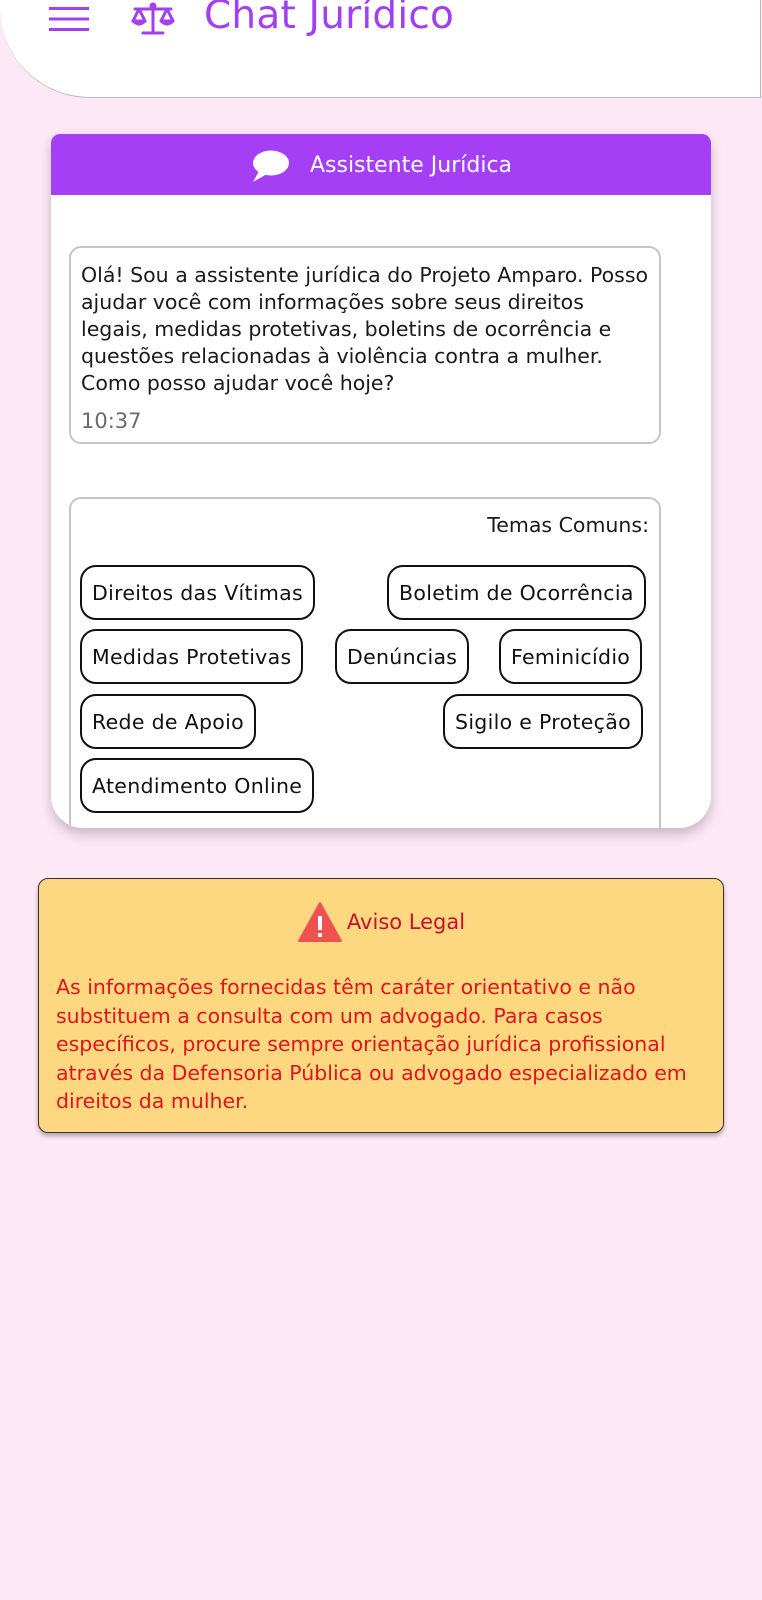 The width and height of the screenshot is (762, 1600). I want to click on chat-header: Assistente Jurídica, so click(381, 164).